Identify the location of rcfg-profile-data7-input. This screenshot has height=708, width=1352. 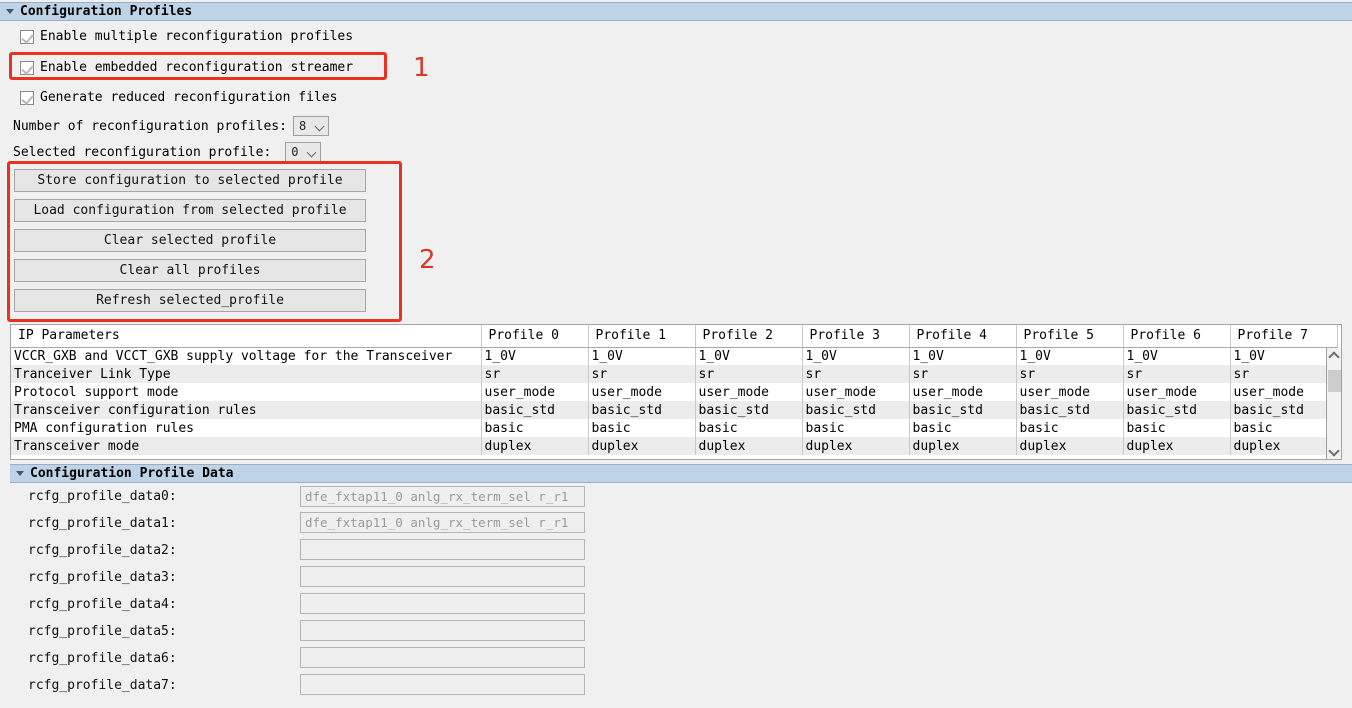
(442, 684).